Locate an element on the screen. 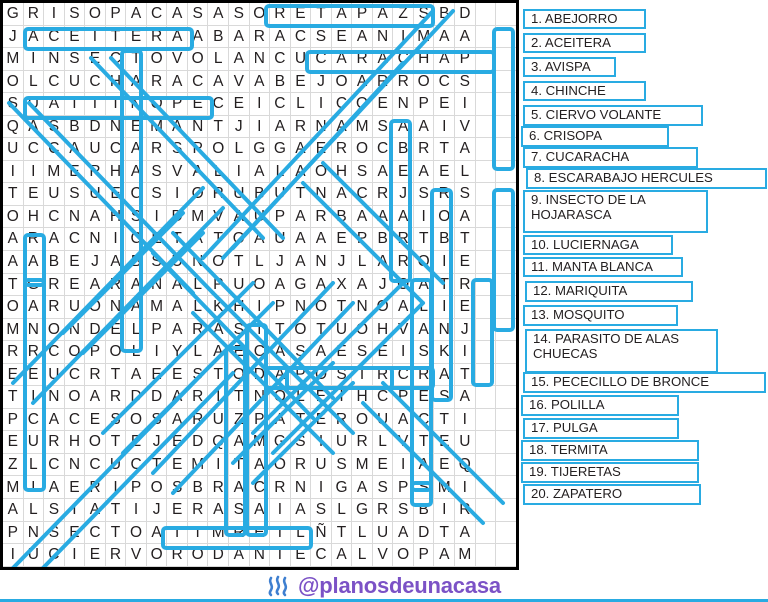 The height and width of the screenshot is (602, 768). word-list-item: 8. ESCARABAJO HERCULES is located at coordinates (646, 178).